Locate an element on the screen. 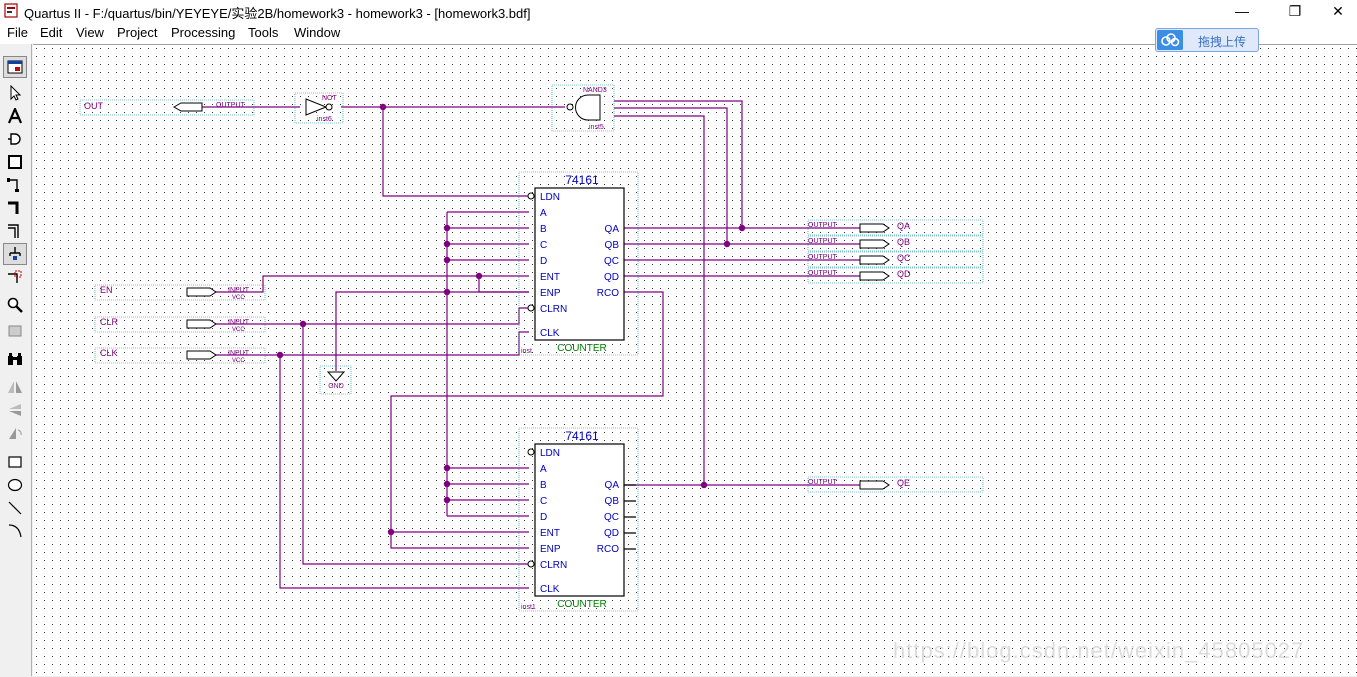  pin-name-qe: QE is located at coordinates (903, 483).